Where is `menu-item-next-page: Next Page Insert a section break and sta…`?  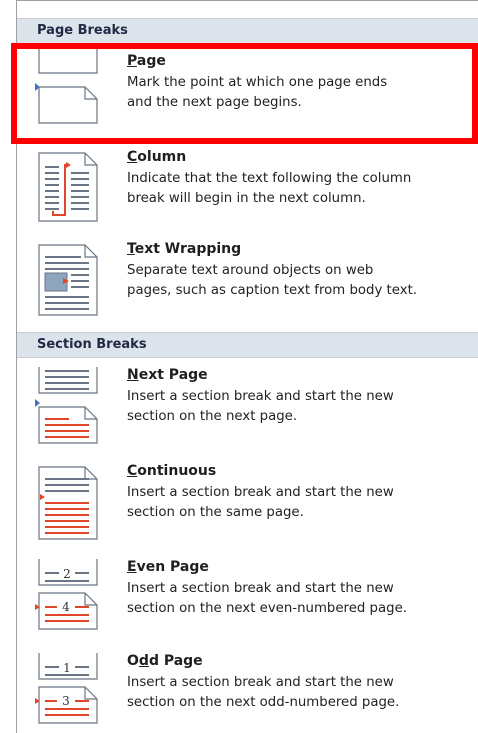
menu-item-next-page: Next Page Insert a section break and sta… is located at coordinates (247, 412).